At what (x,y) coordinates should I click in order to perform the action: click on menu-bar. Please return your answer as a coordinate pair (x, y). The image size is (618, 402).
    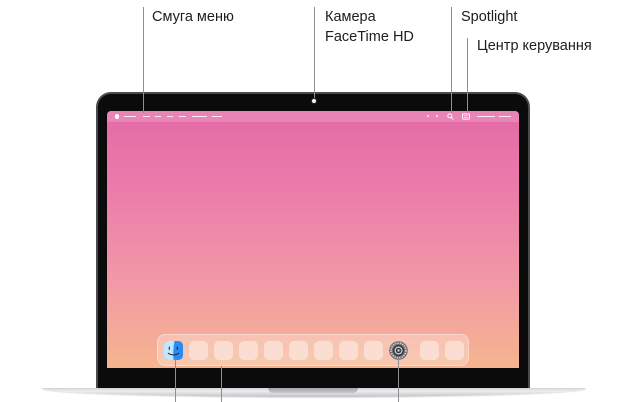
    Looking at the image, I should click on (313, 116).